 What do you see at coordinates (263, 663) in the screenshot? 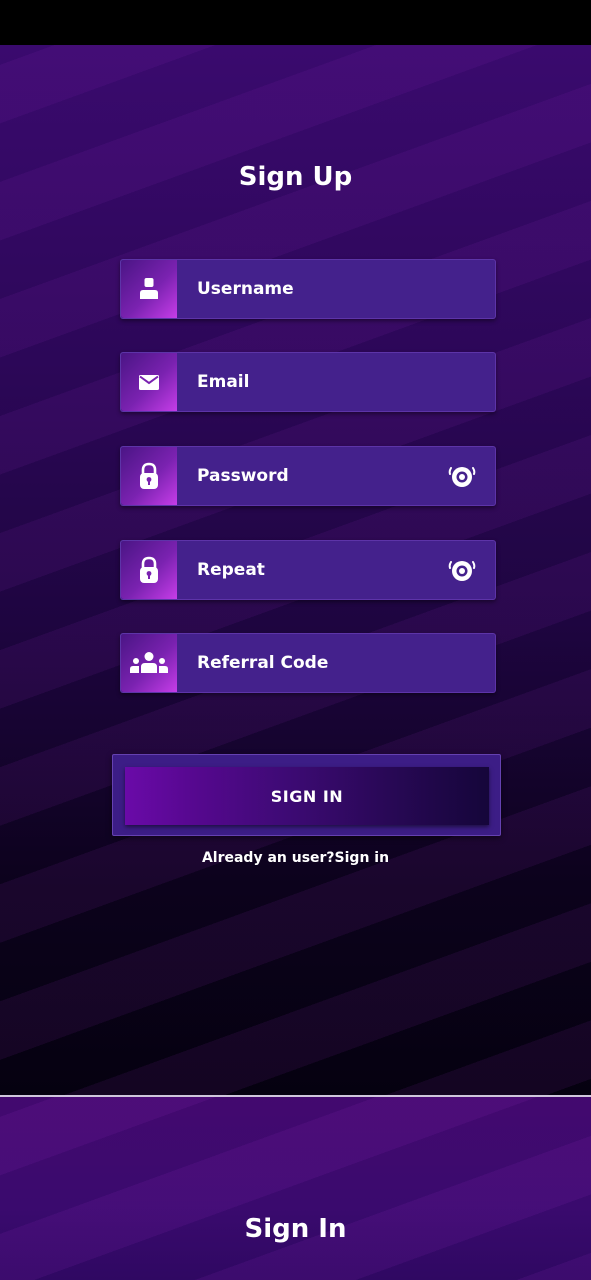
I see `referral-code-label: Referral Code` at bounding box center [263, 663].